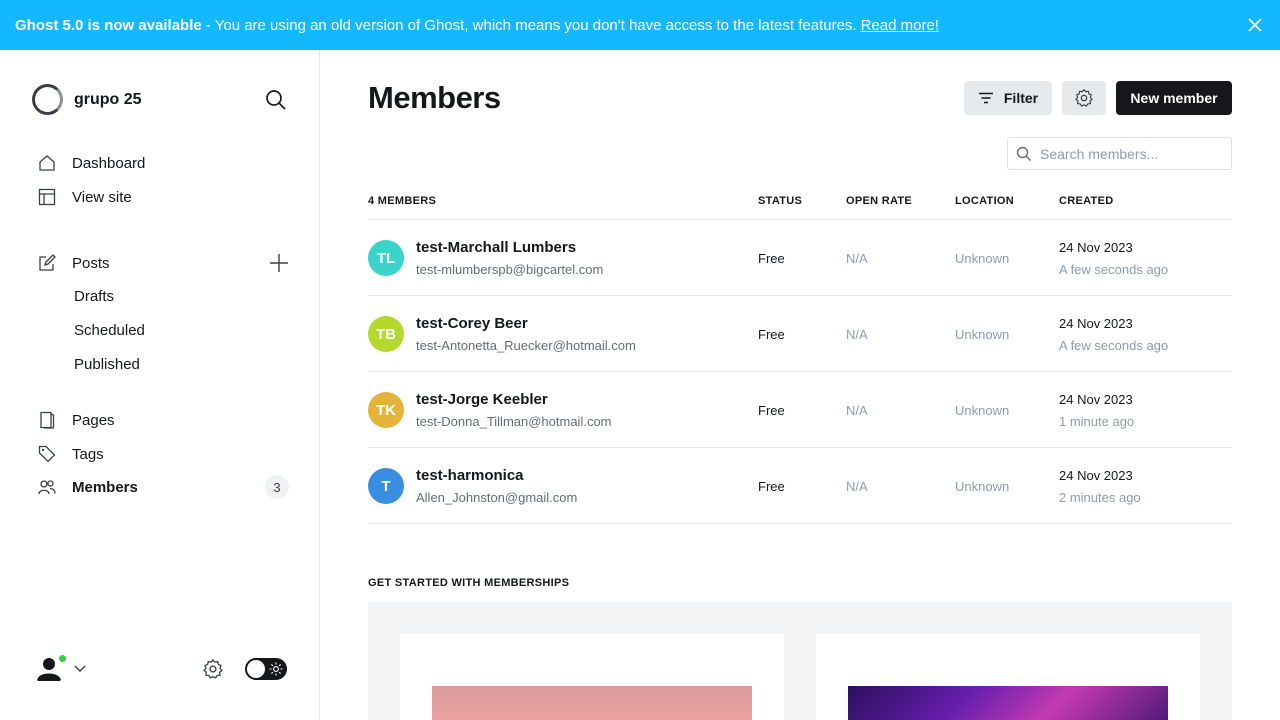  I want to click on filter-icon, so click(985, 98).